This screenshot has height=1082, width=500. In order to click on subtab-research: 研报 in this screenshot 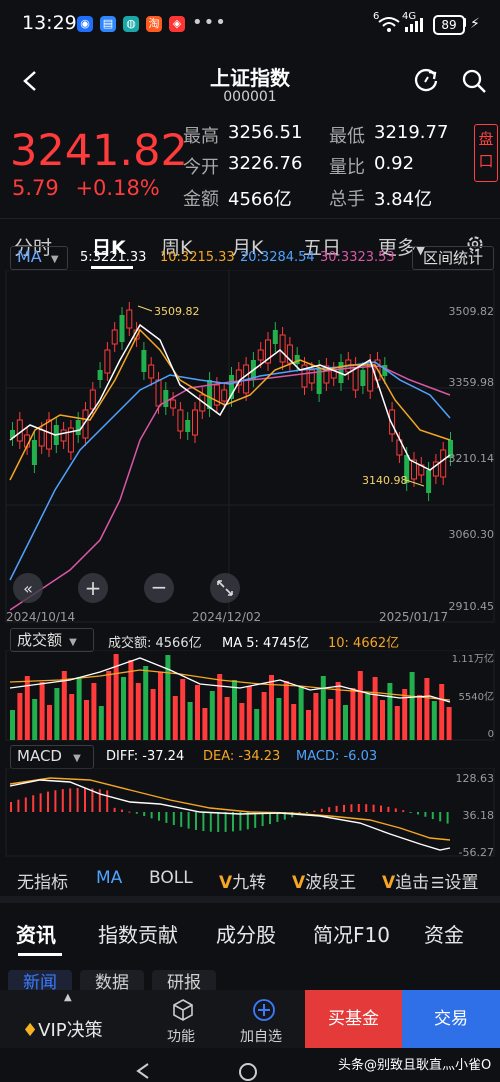, I will do `click(184, 981)`.